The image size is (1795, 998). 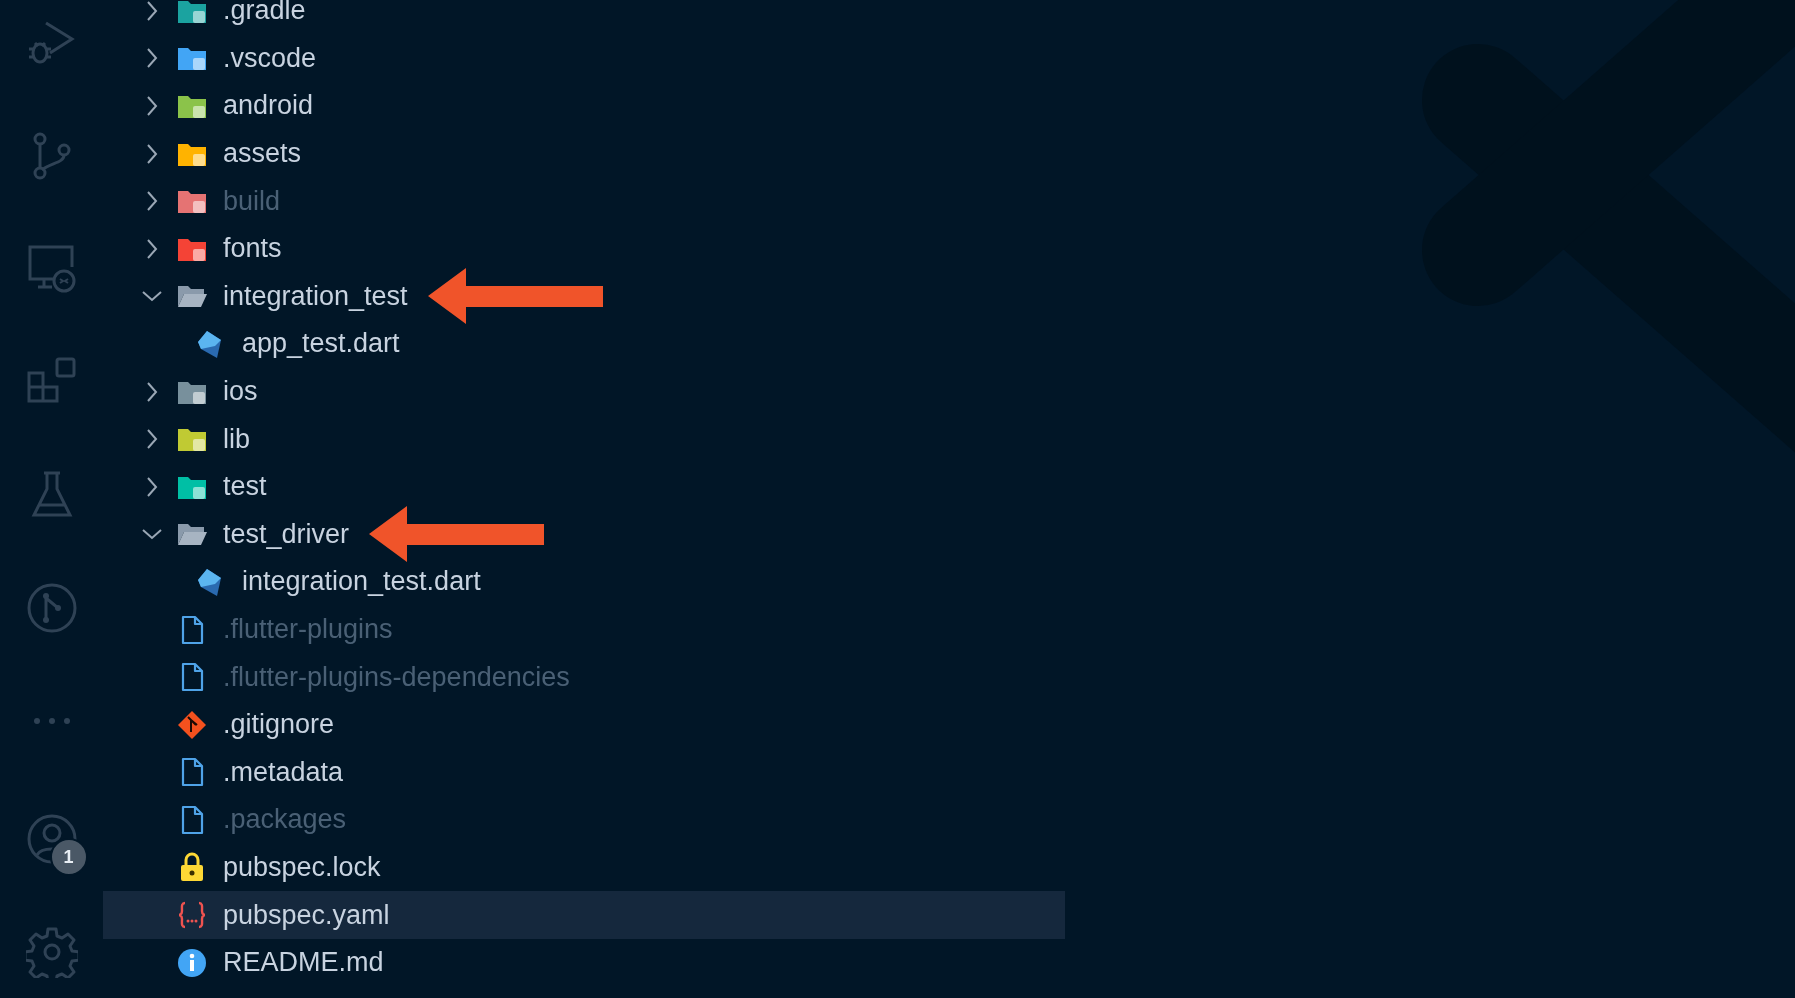 I want to click on tree-item: assets, so click(x=584, y=153).